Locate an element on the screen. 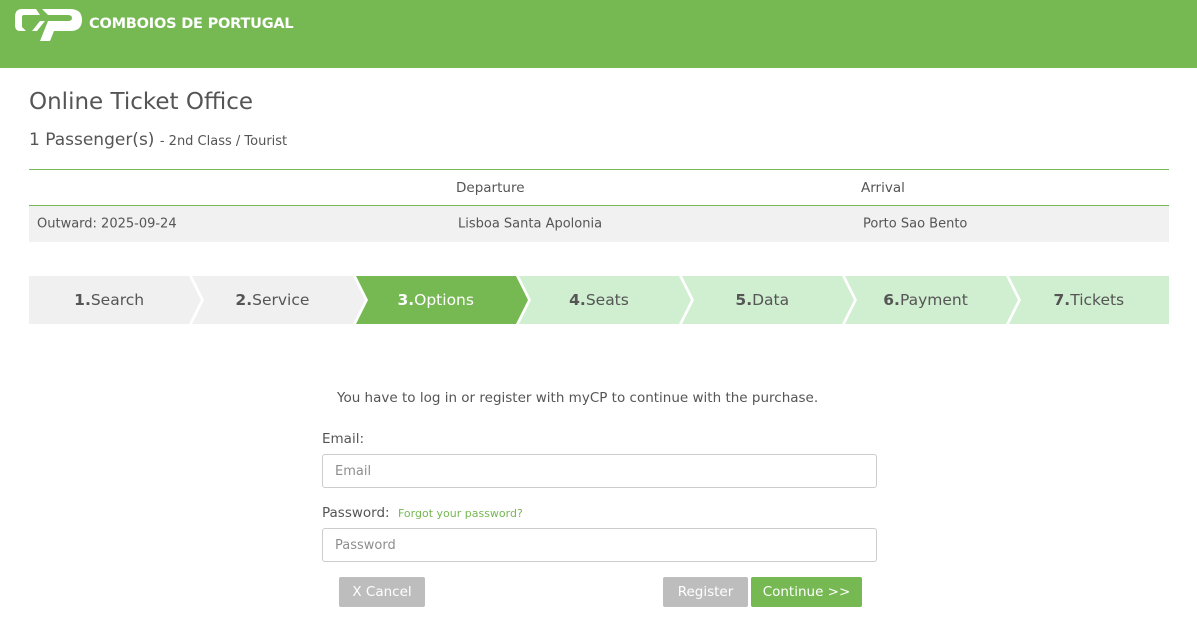 The width and height of the screenshot is (1197, 619). step-number: 4. is located at coordinates (577, 300).